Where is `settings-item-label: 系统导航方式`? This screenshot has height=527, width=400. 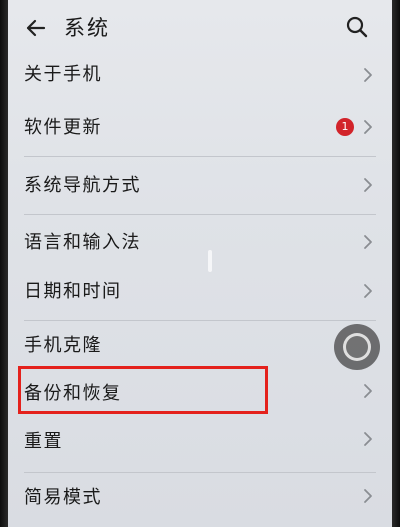 settings-item-label: 系统导航方式 is located at coordinates (82, 185).